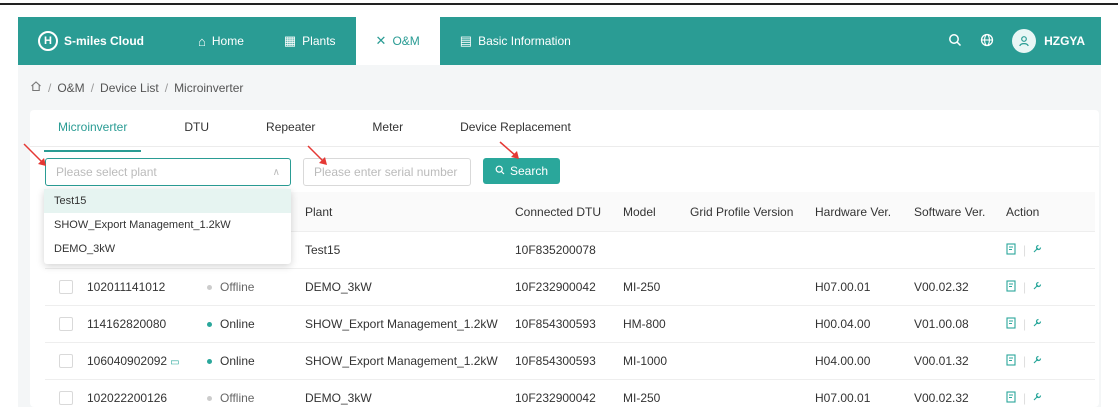  What do you see at coordinates (70, 88) in the screenshot?
I see `breadcrumb-om: O&M` at bounding box center [70, 88].